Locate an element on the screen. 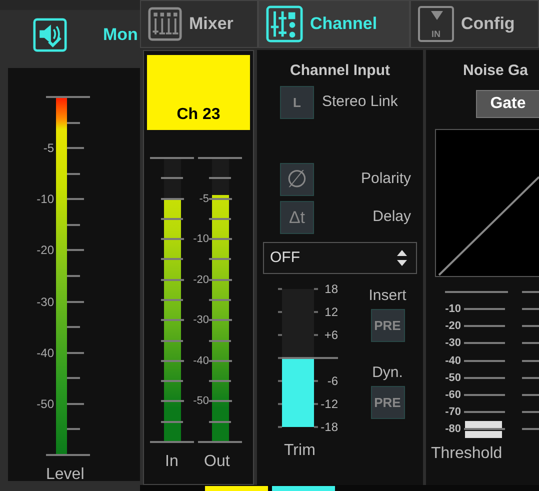  meter-label: Trim is located at coordinates (300, 451).